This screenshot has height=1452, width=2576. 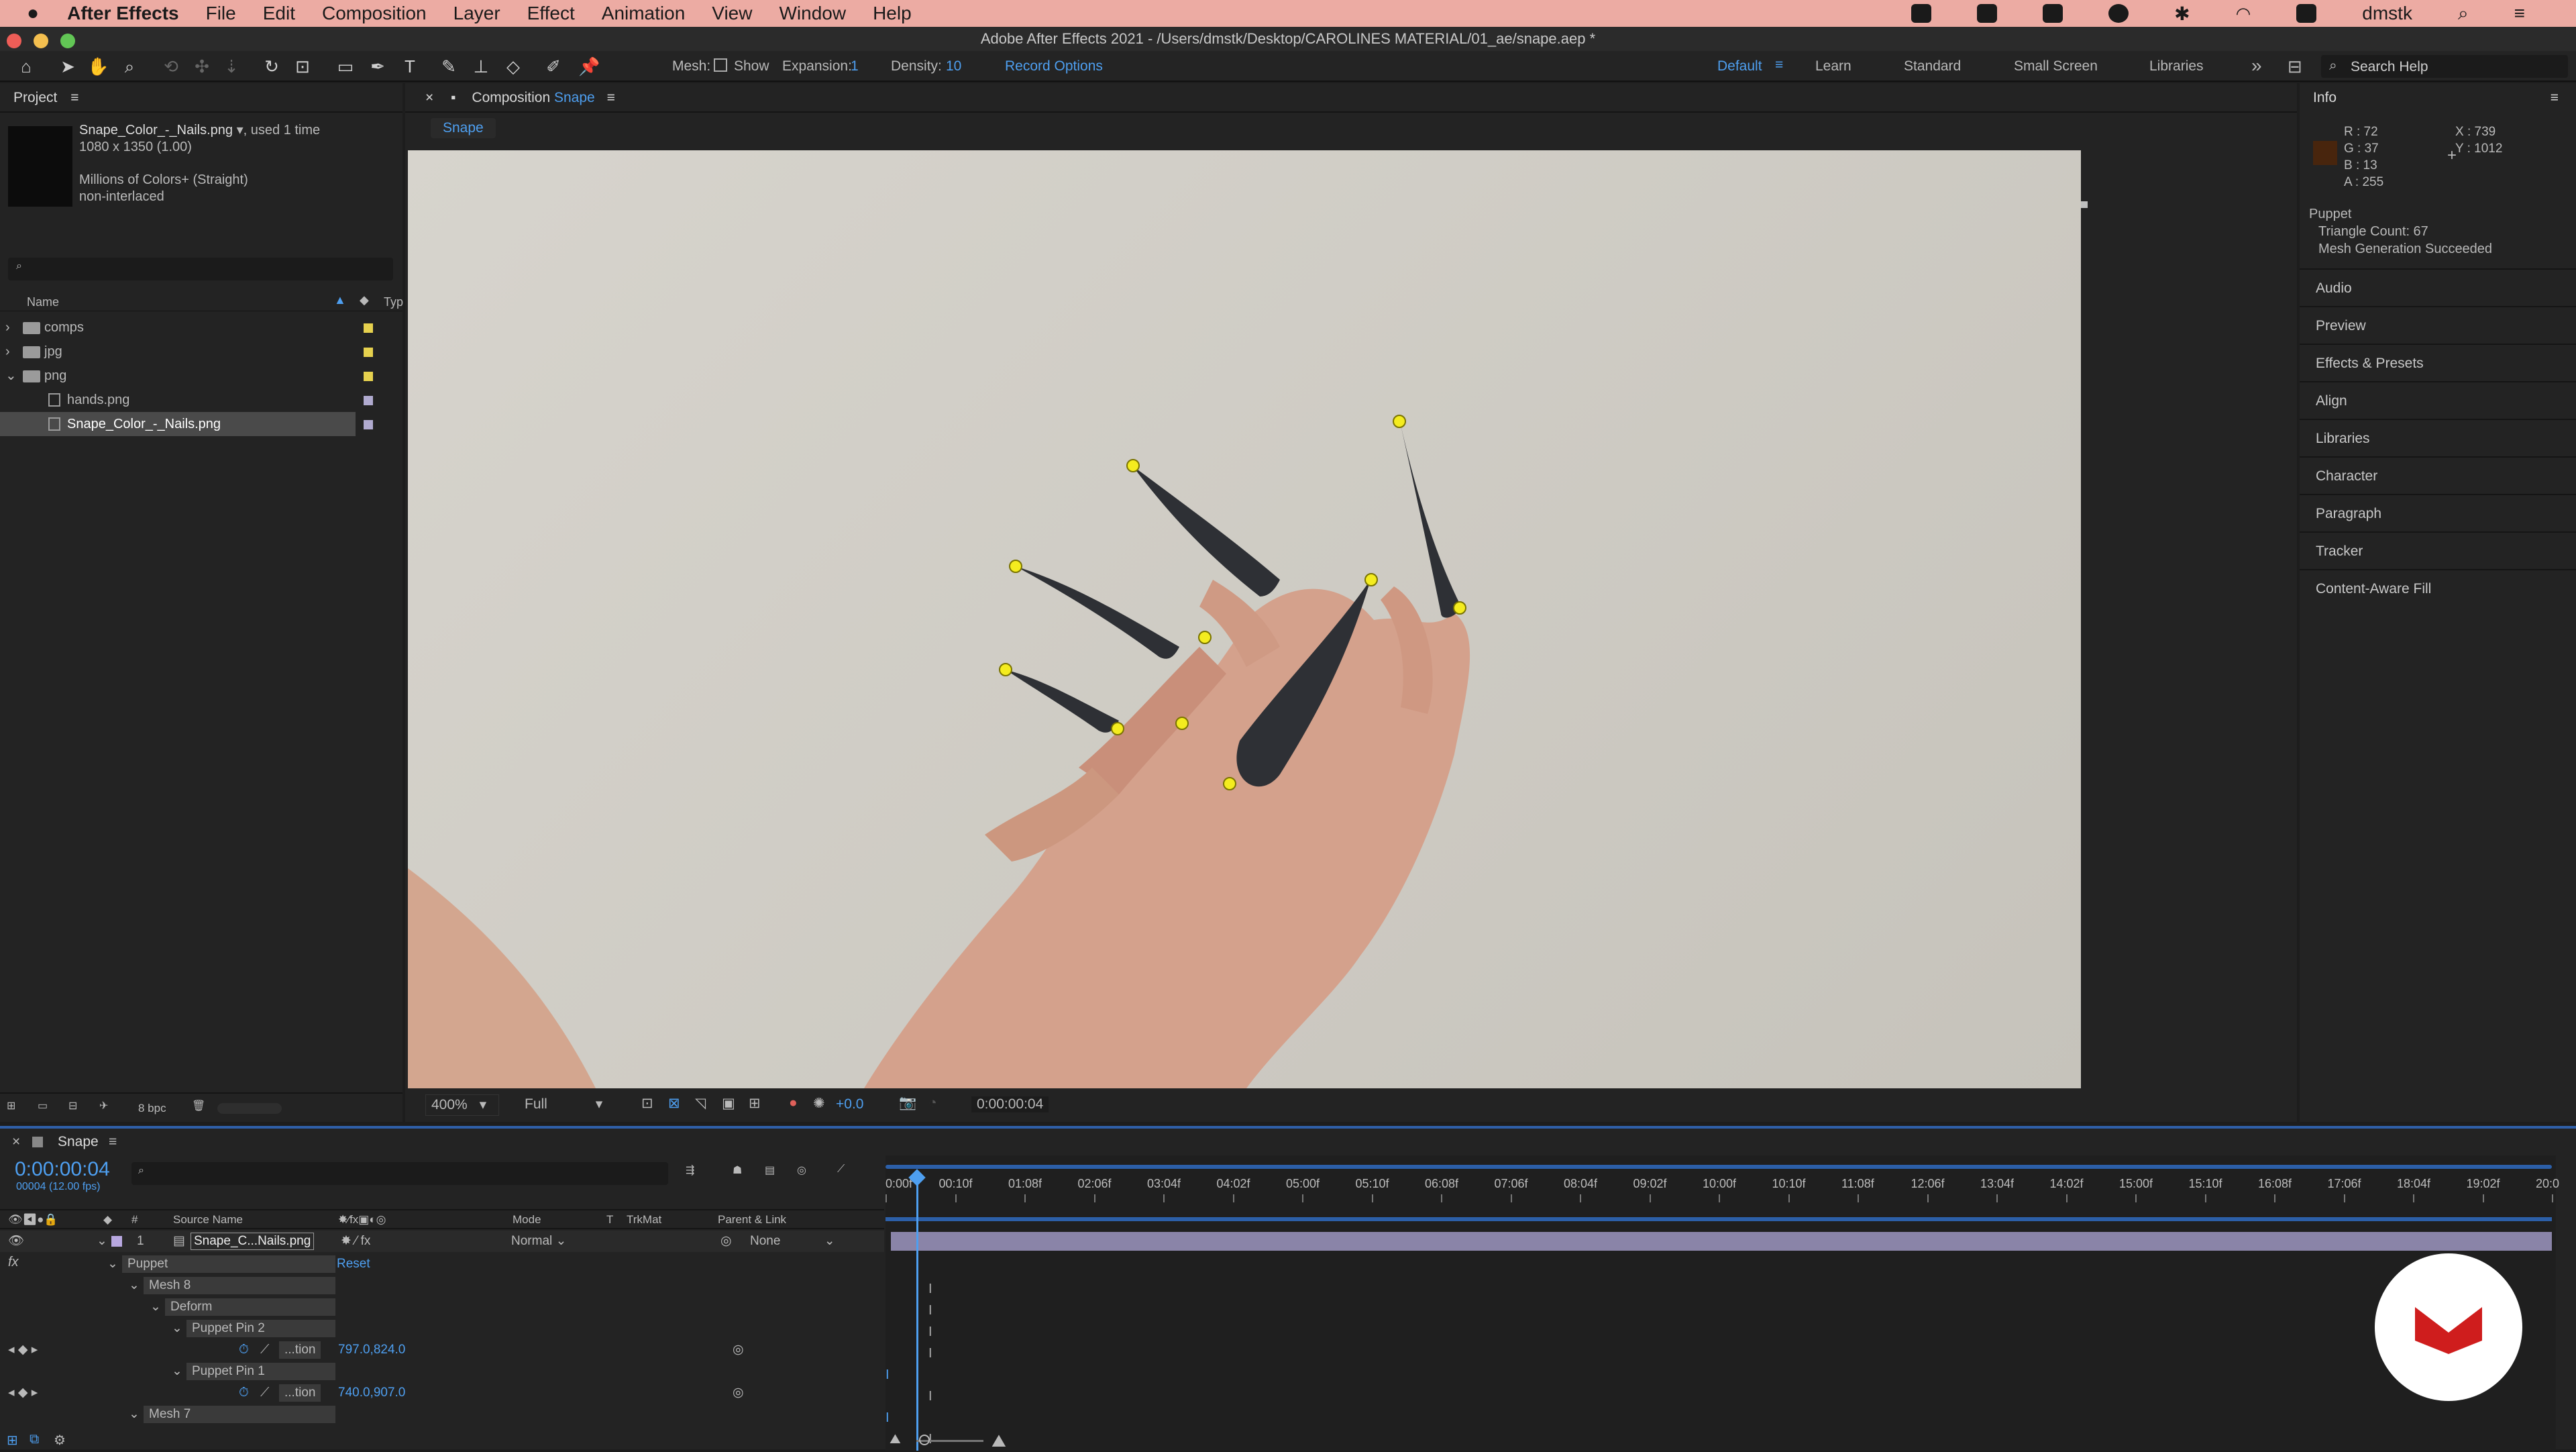 I want to click on current-time-indicator, so click(x=917, y=1314).